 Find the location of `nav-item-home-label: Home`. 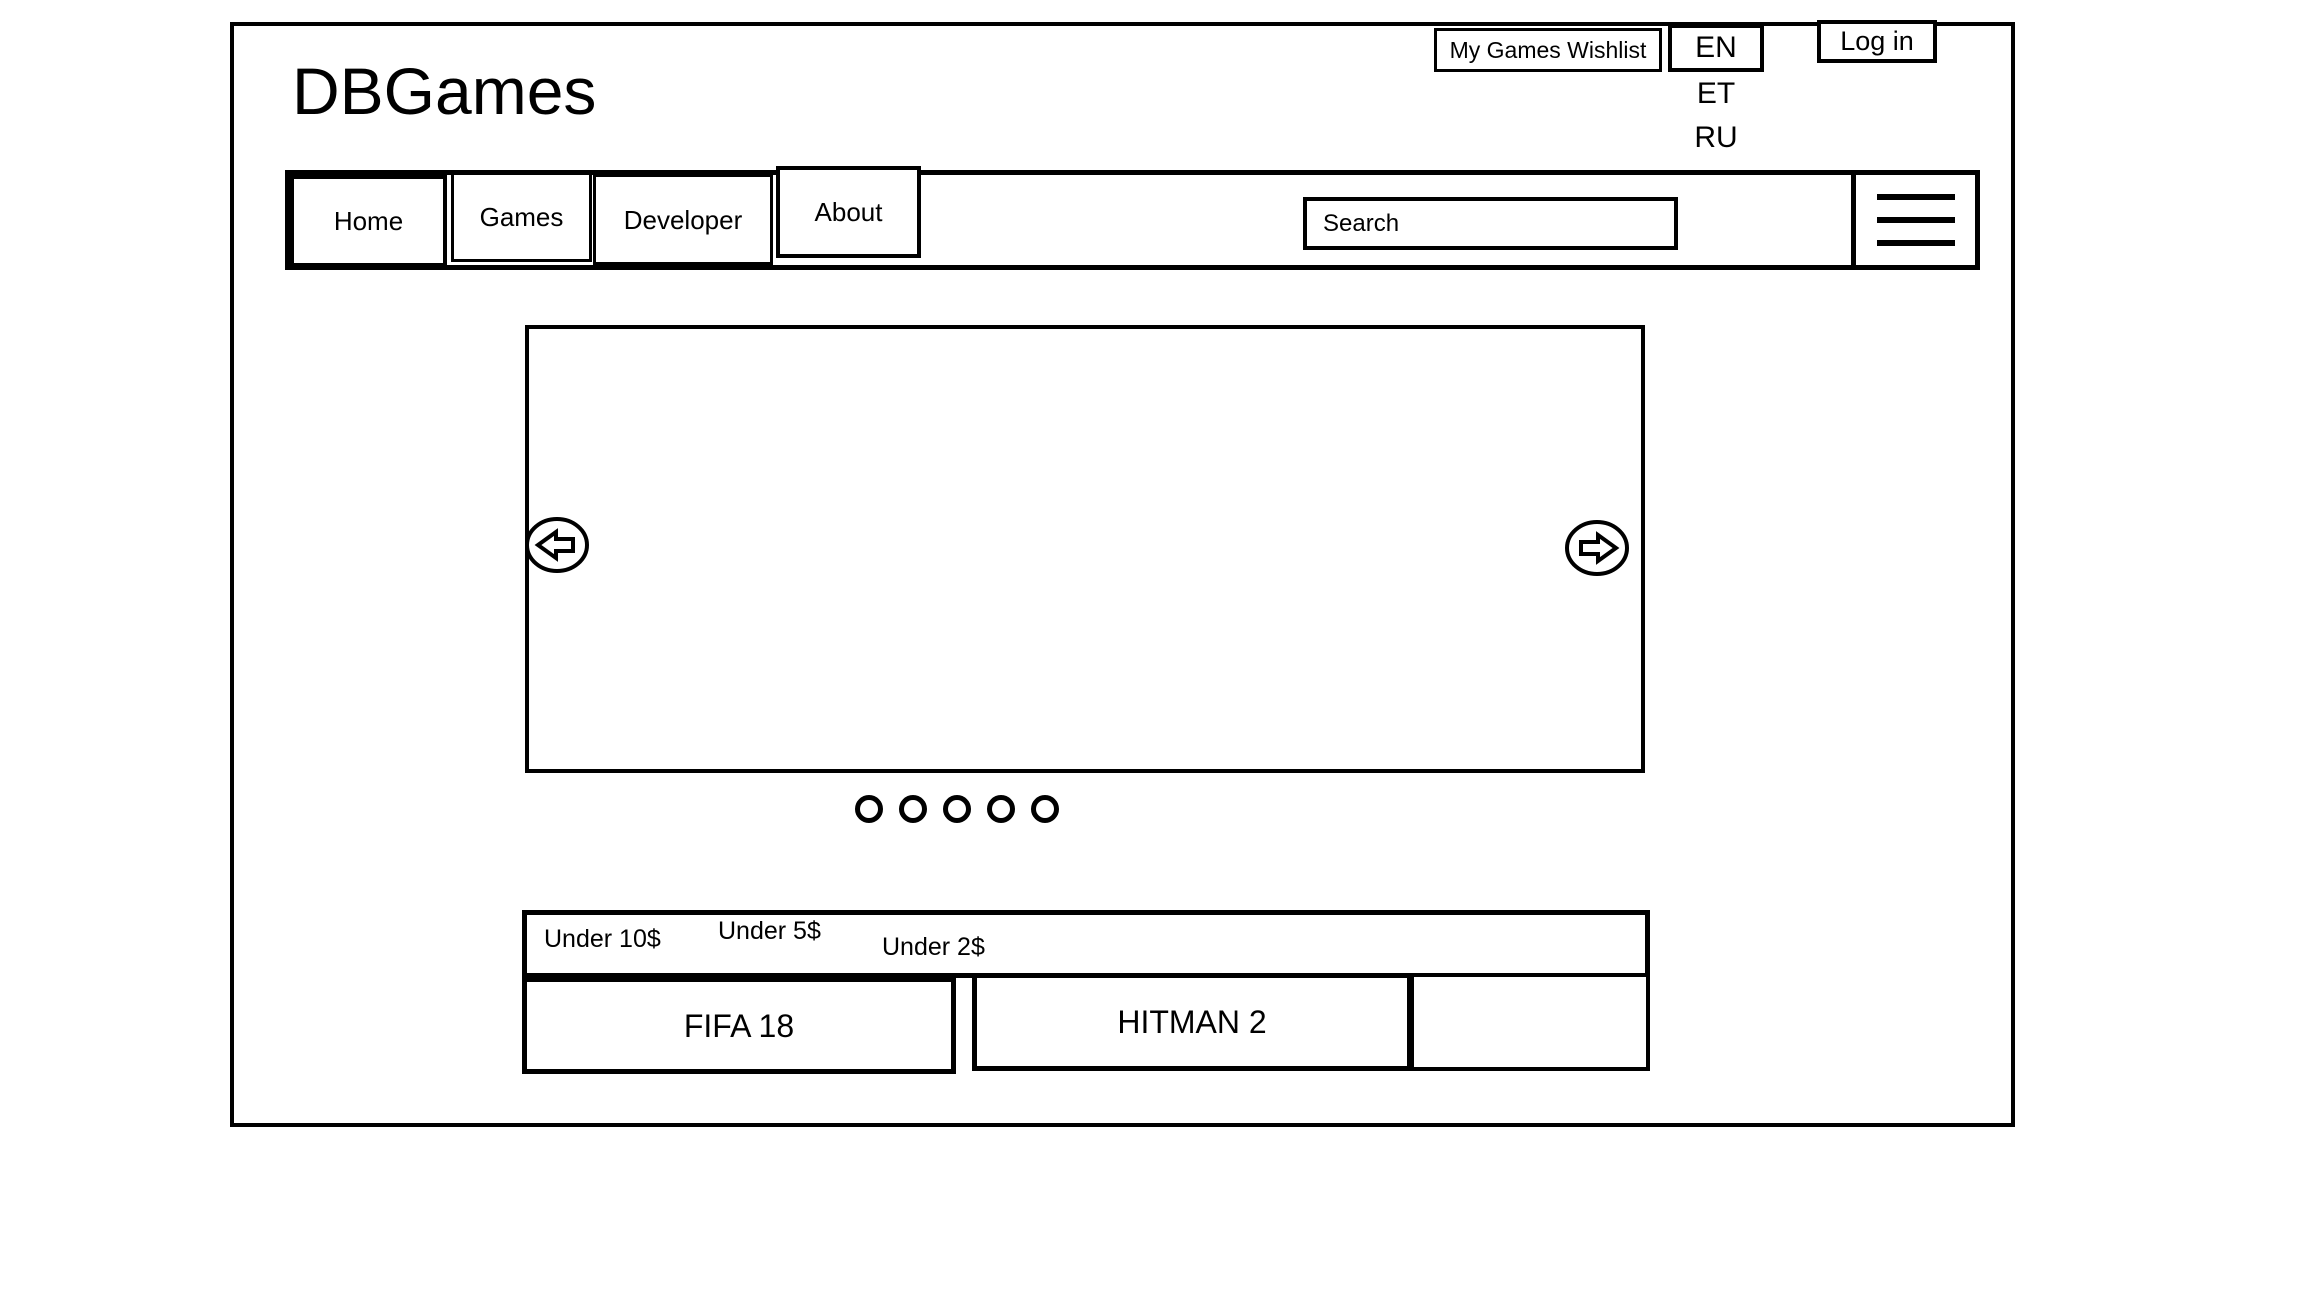

nav-item-home-label: Home is located at coordinates (368, 221).